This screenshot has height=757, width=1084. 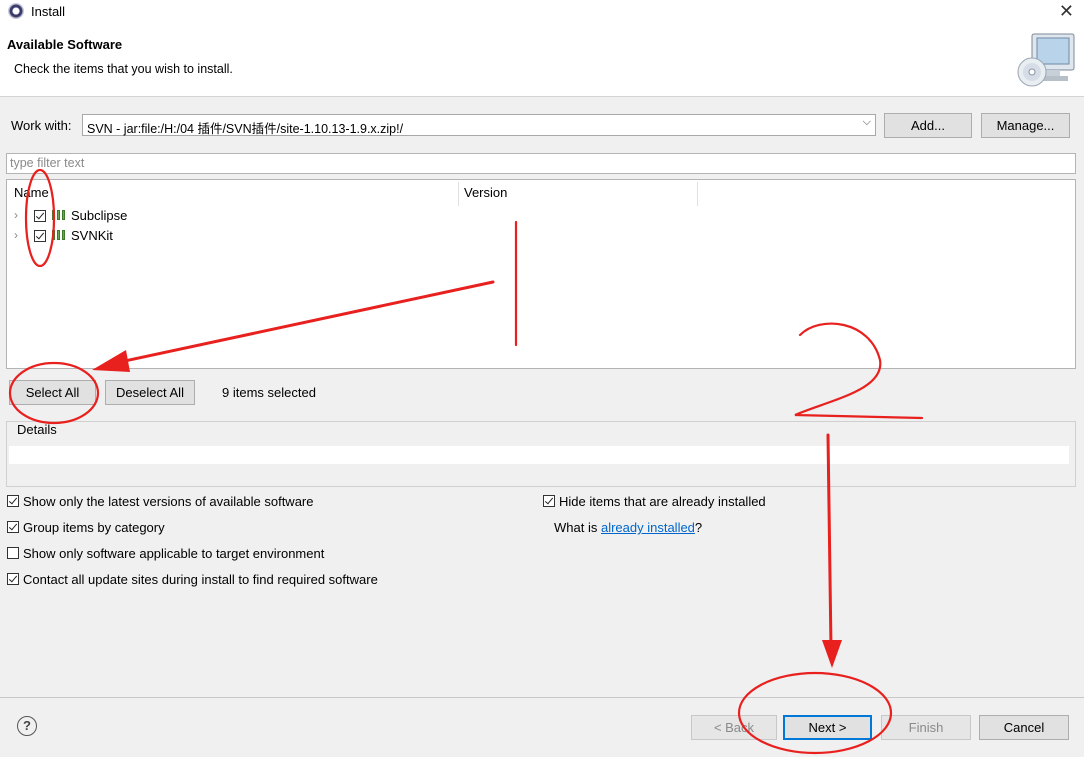 What do you see at coordinates (150, 392) in the screenshot?
I see `deselect-all-button: Deselect All` at bounding box center [150, 392].